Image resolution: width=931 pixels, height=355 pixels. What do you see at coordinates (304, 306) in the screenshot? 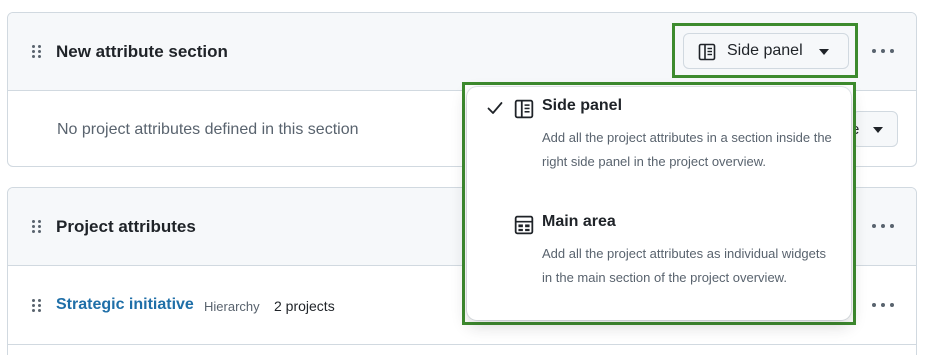
I see `attribute-project-count: 2 projects` at bounding box center [304, 306].